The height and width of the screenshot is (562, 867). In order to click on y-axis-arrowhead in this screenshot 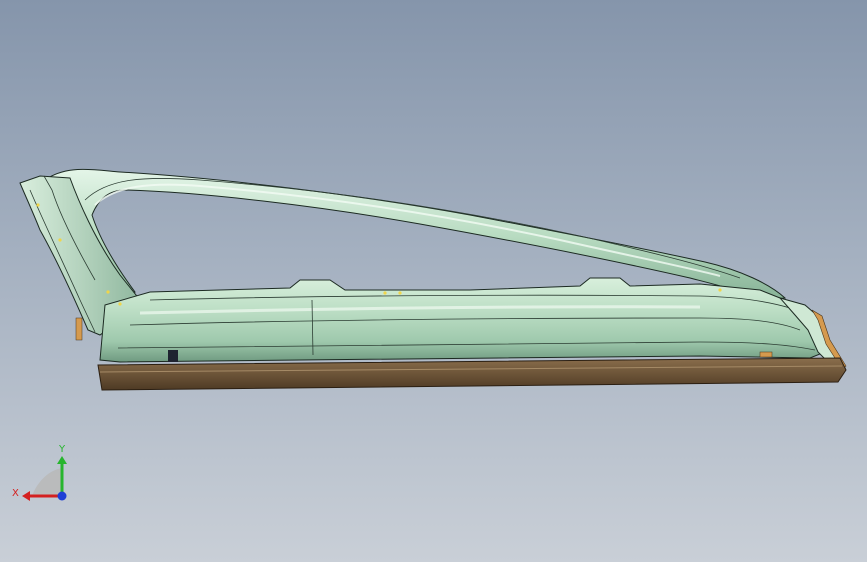, I will do `click(62, 460)`.